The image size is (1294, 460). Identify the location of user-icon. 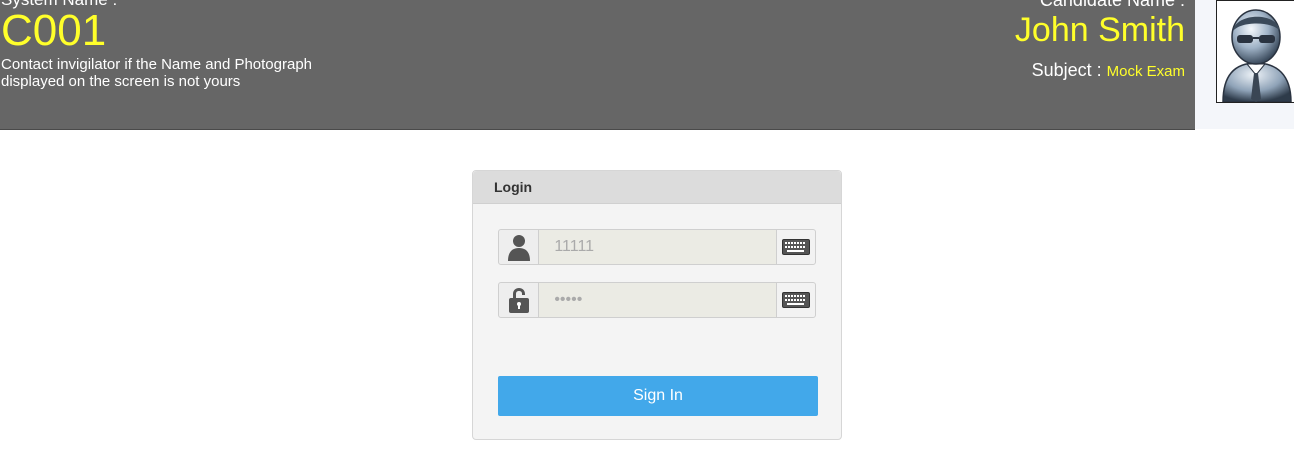
(519, 247).